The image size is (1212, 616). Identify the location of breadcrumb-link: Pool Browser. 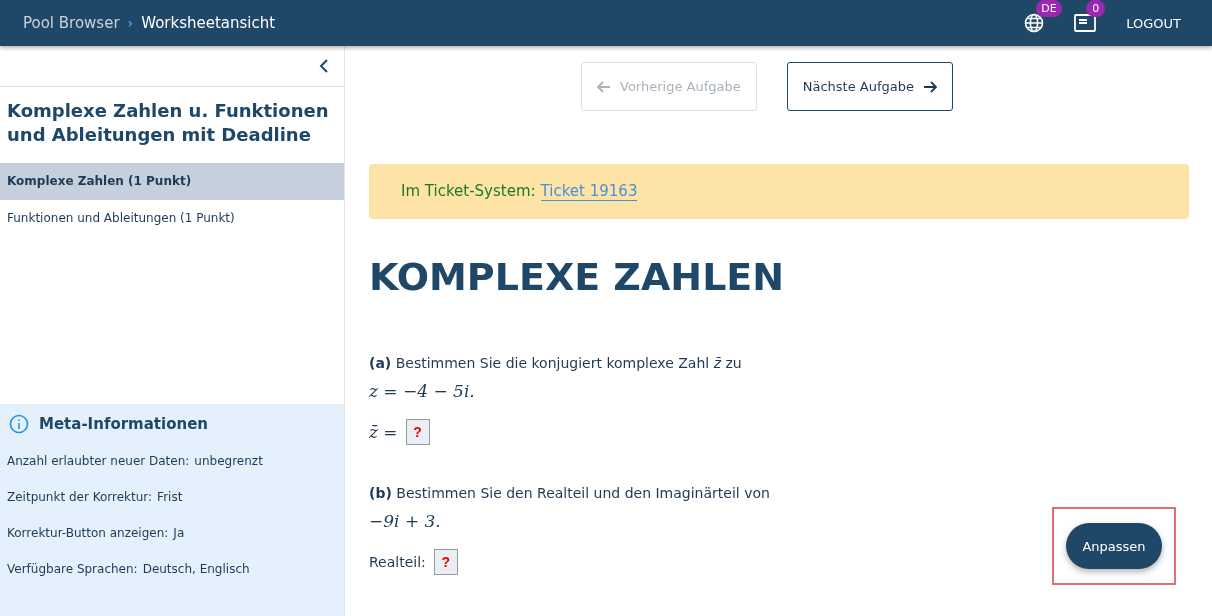
(71, 23).